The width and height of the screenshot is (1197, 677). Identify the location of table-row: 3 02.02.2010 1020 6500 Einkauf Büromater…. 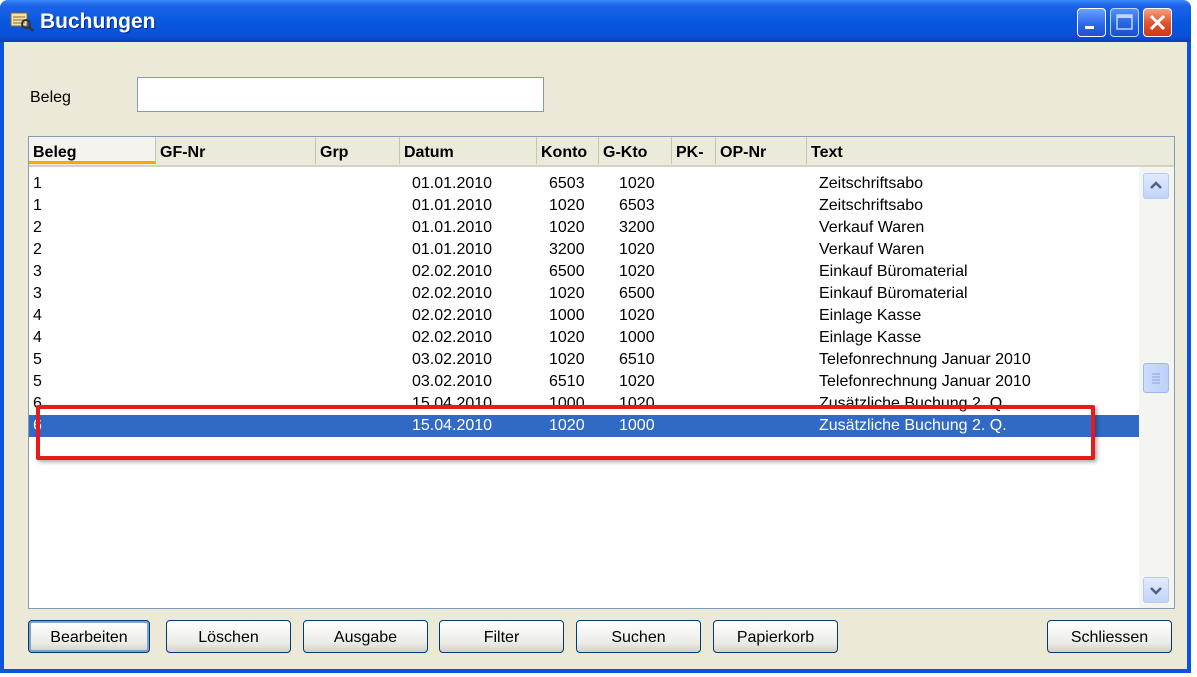
(584, 294).